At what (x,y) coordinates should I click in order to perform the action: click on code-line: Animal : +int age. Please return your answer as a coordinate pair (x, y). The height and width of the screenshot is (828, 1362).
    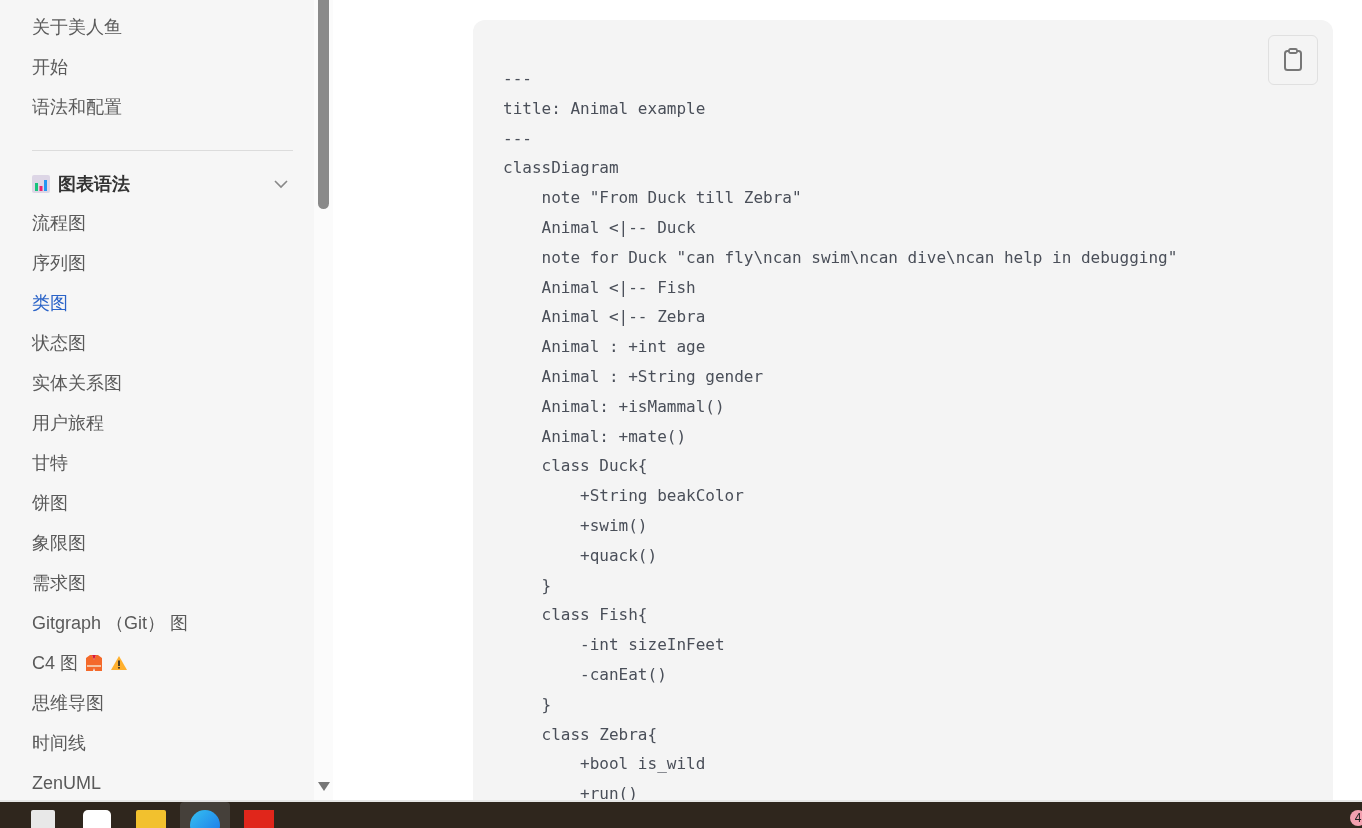
    Looking at the image, I should click on (623, 347).